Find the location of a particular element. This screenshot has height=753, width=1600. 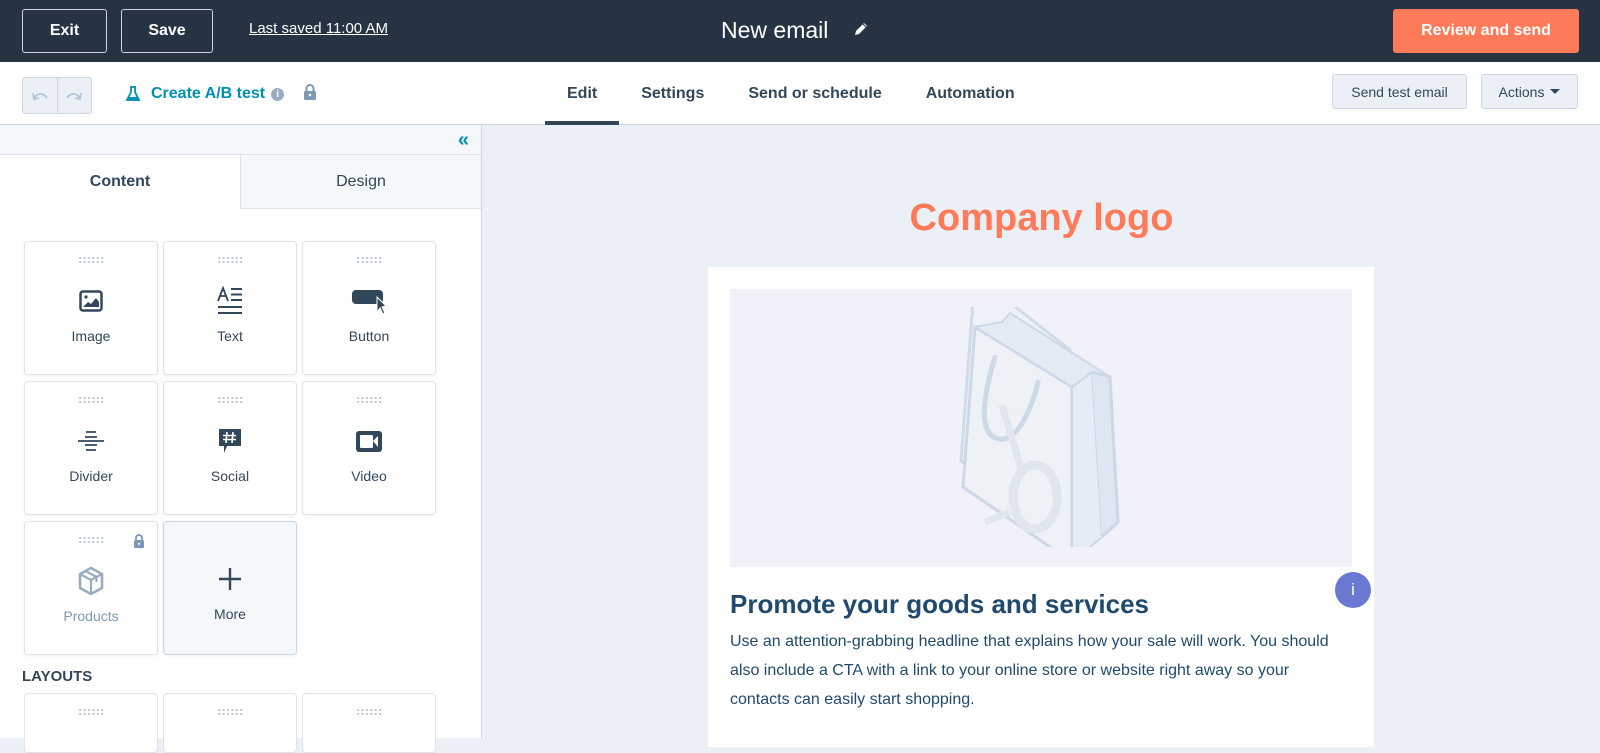

hero-image is located at coordinates (1041, 428).